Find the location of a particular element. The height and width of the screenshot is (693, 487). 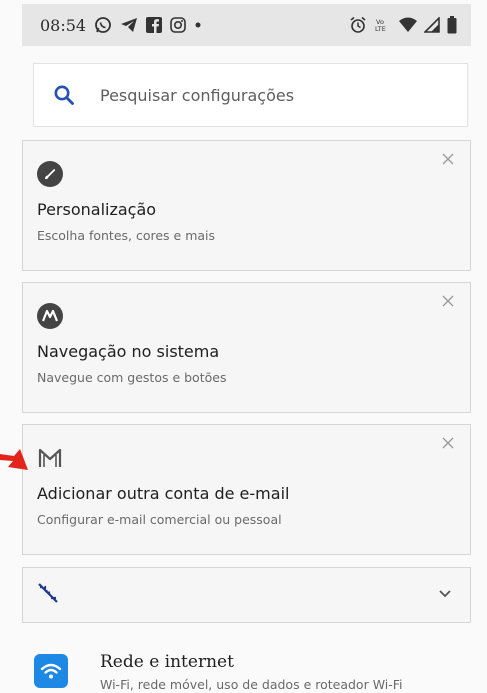

card-subtitle: Configurar e-mail comercial ou pessoal is located at coordinates (159, 519).